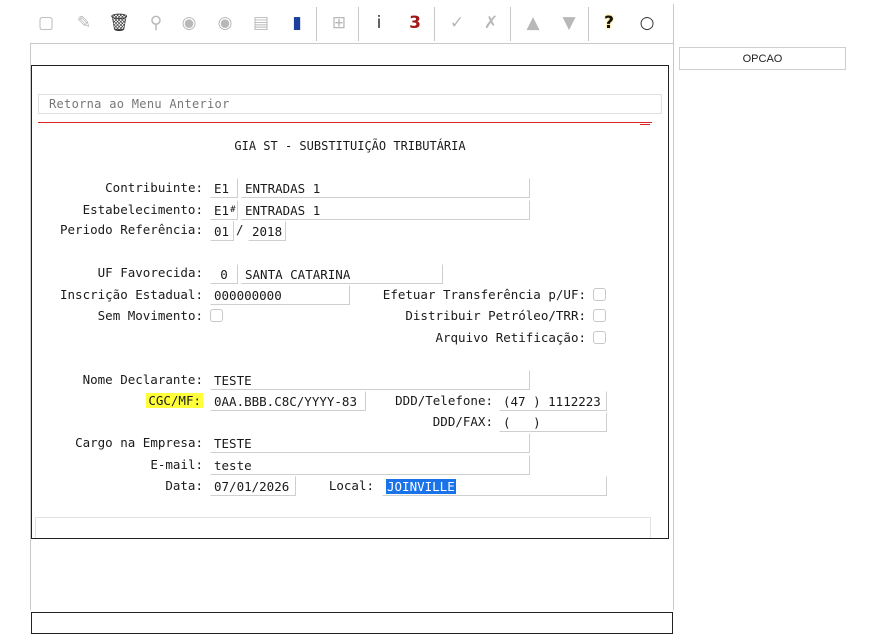 The width and height of the screenshot is (886, 642). What do you see at coordinates (224, 188) in the screenshot?
I see `contribuinte-code-field: E1` at bounding box center [224, 188].